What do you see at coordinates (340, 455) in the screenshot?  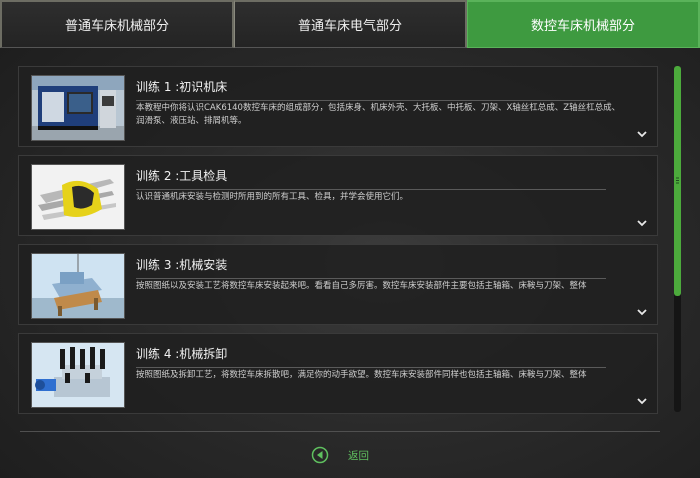 I see `back-button: 返回` at bounding box center [340, 455].